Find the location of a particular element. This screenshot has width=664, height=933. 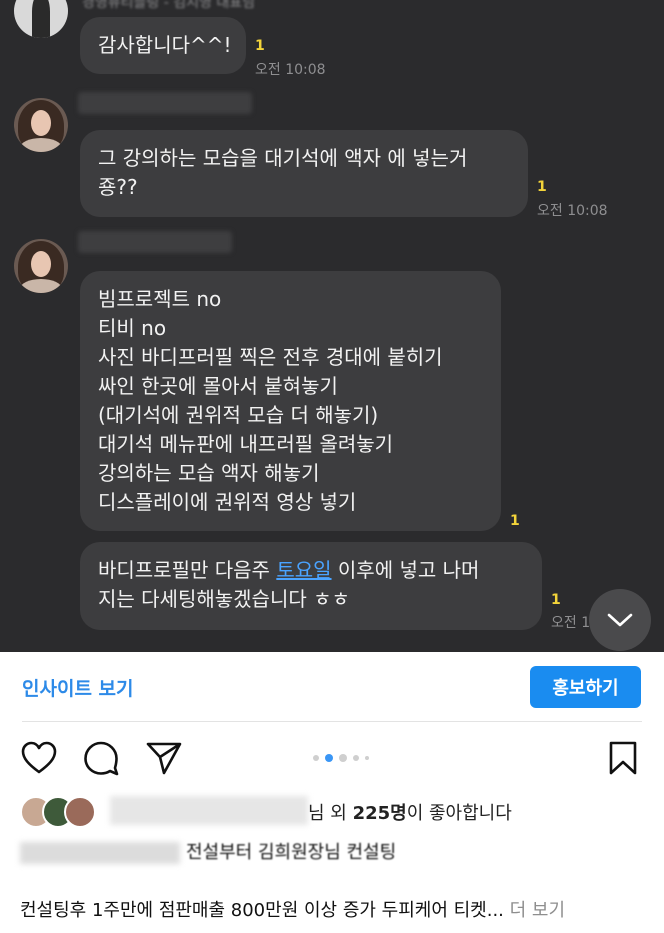

caption-title: 전설부터 김희원장님 컨설팅 is located at coordinates (291, 852).